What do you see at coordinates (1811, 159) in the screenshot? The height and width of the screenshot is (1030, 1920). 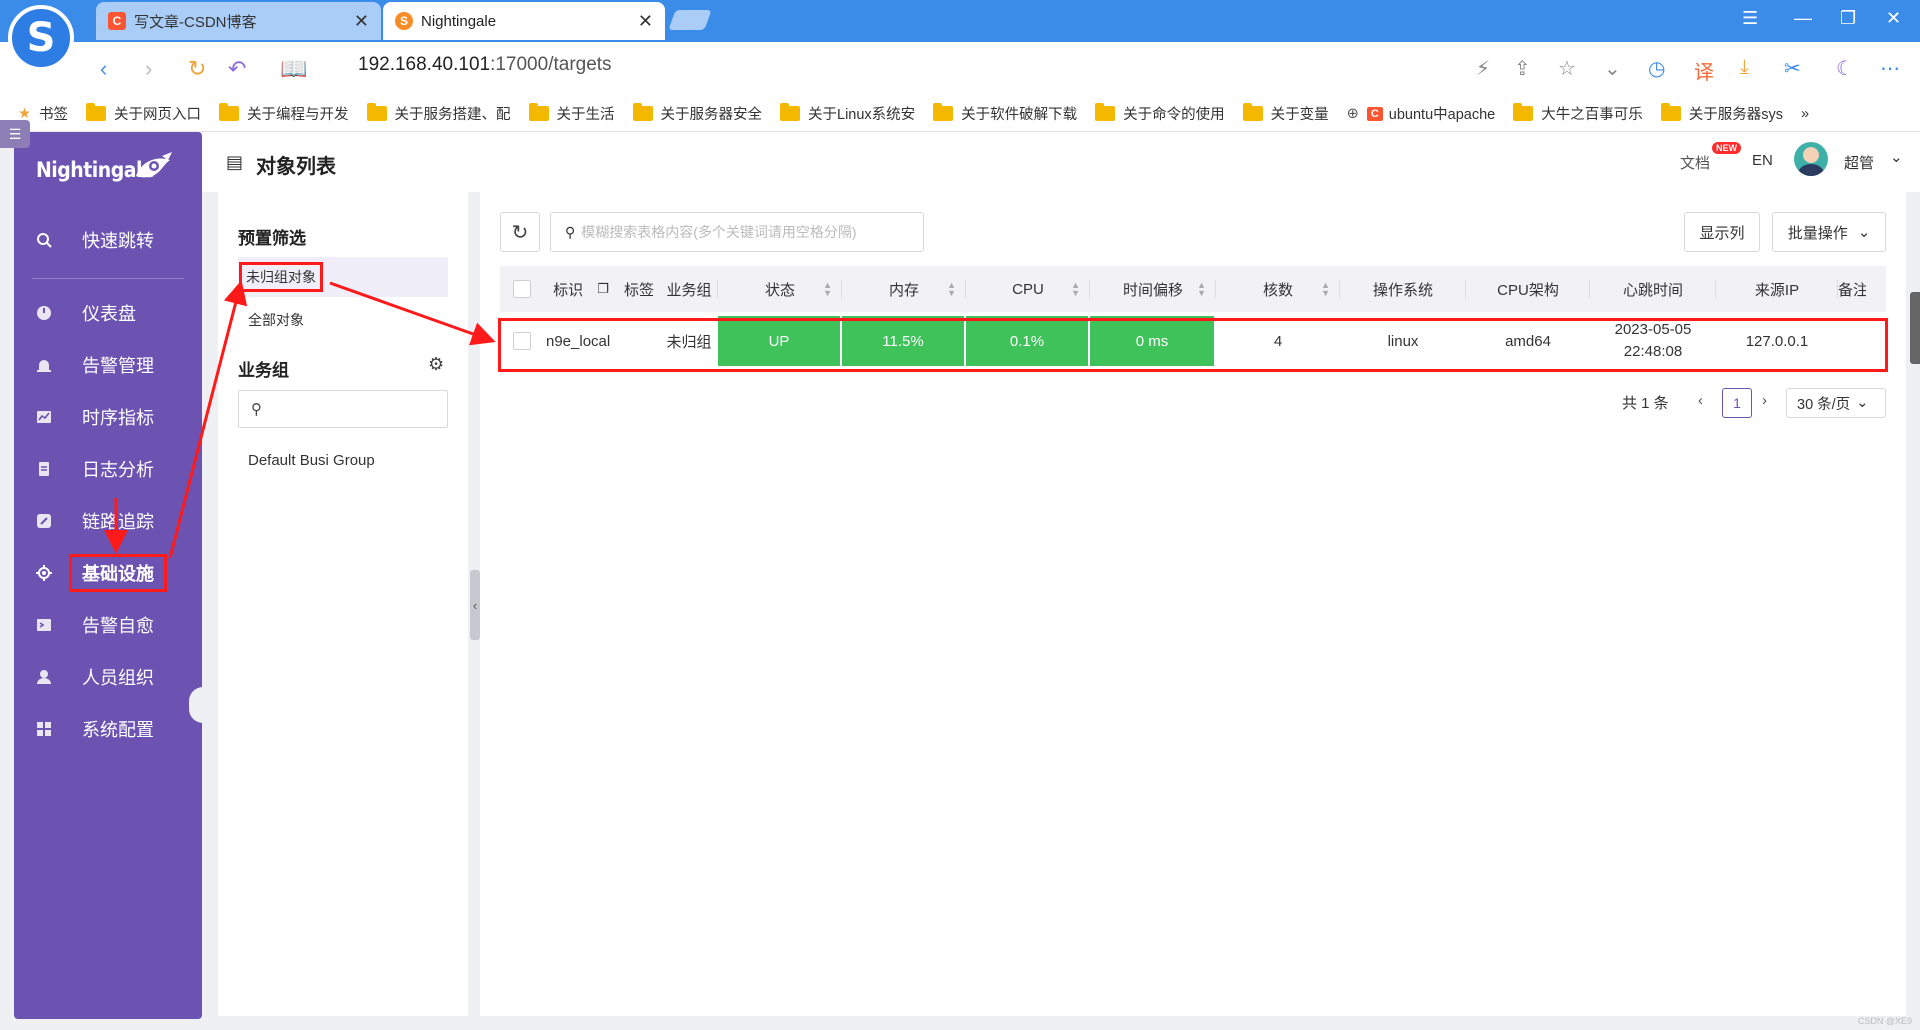 I see `avatar` at bounding box center [1811, 159].